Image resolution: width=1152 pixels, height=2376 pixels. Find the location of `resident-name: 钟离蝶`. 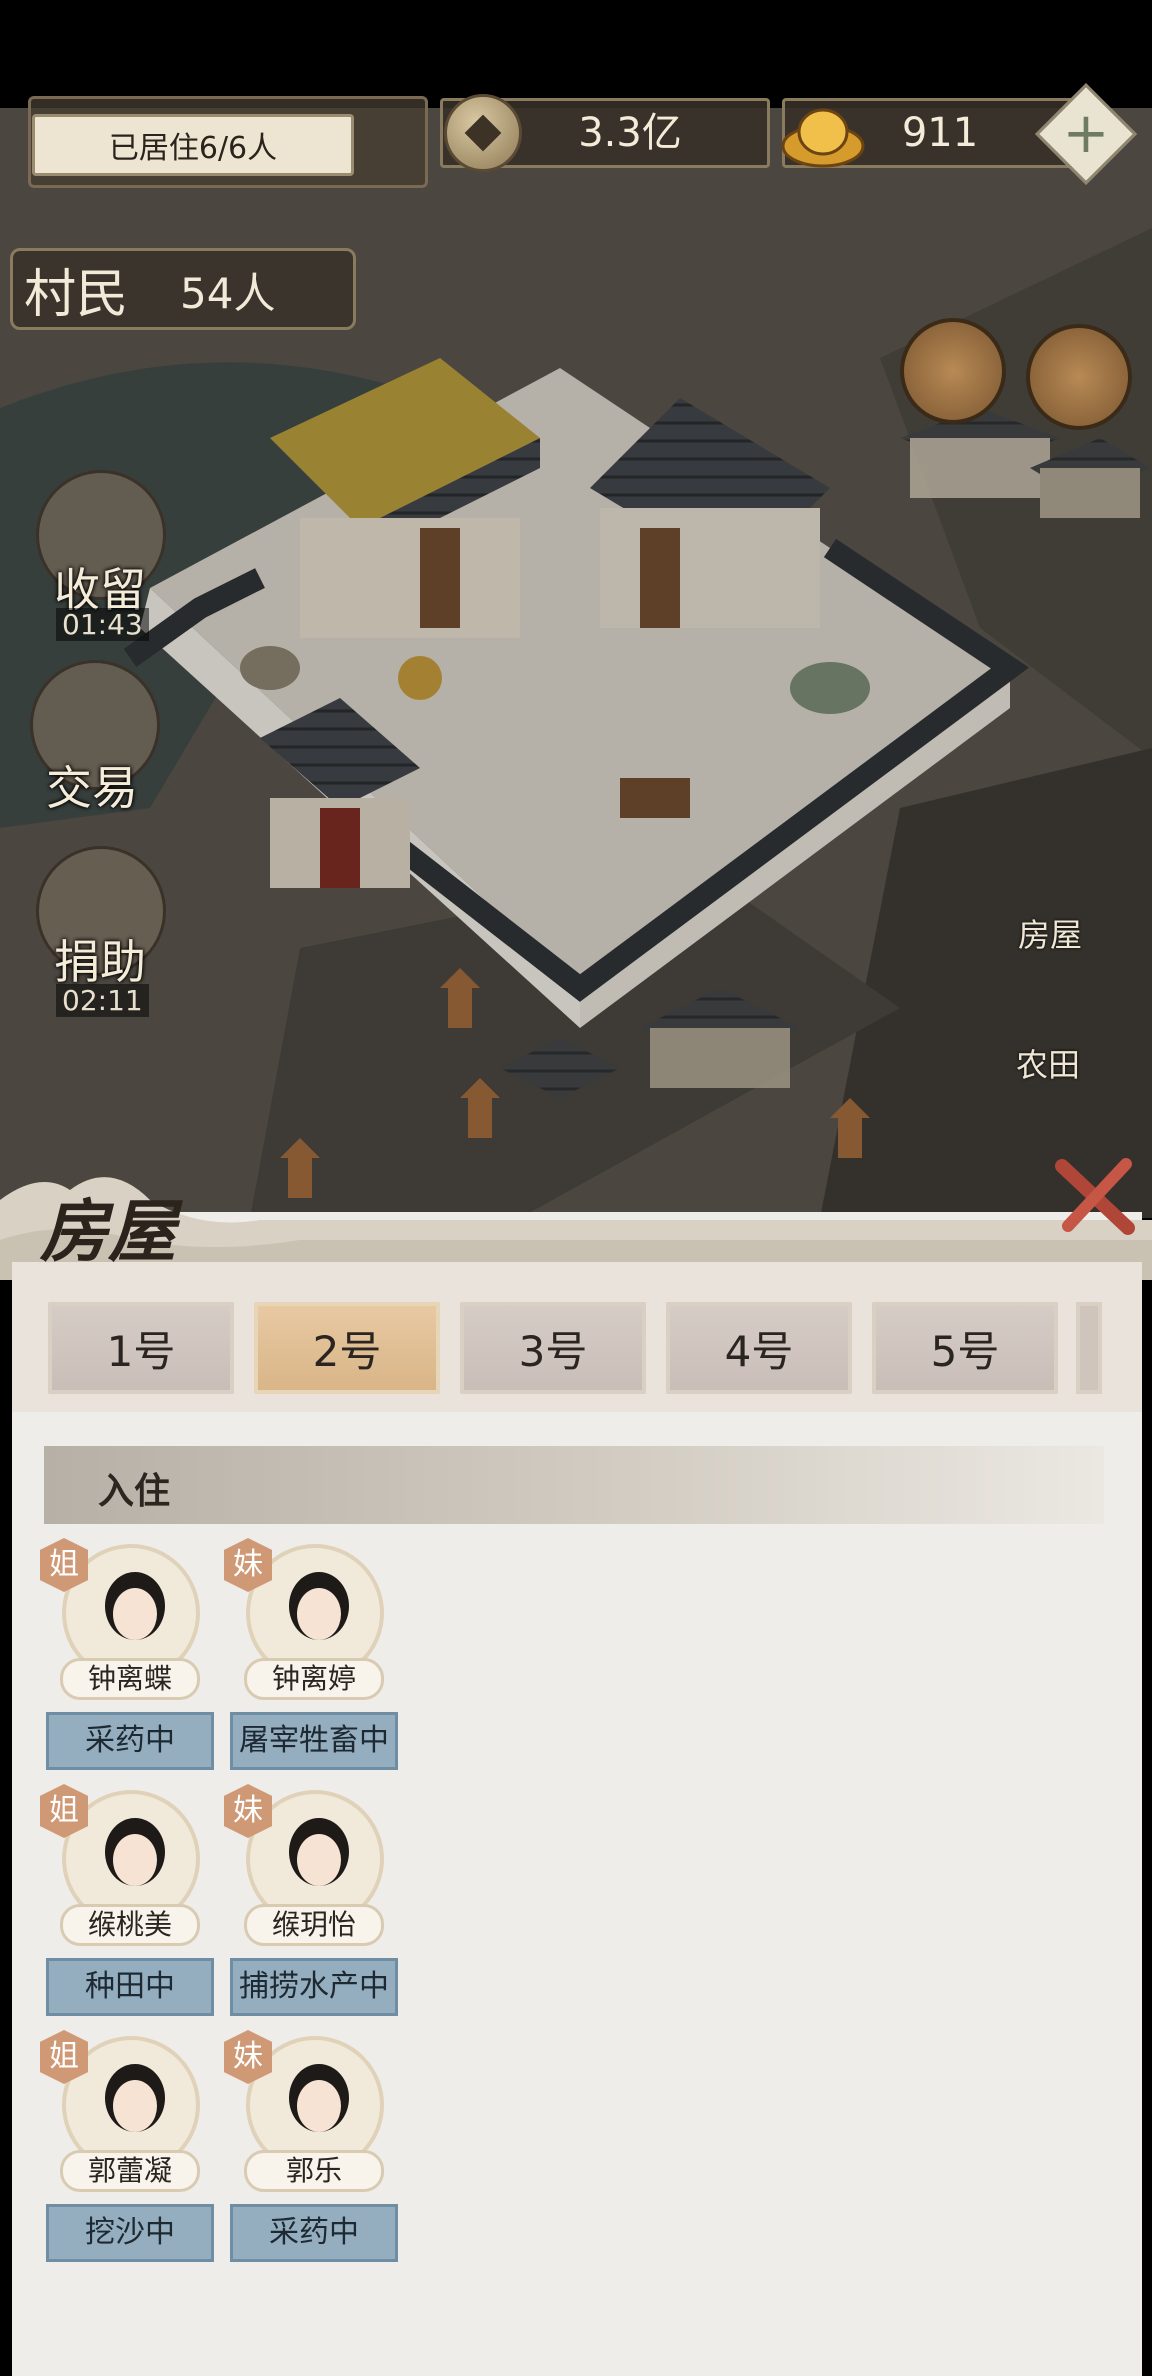

resident-name: 钟离蝶 is located at coordinates (130, 1679).